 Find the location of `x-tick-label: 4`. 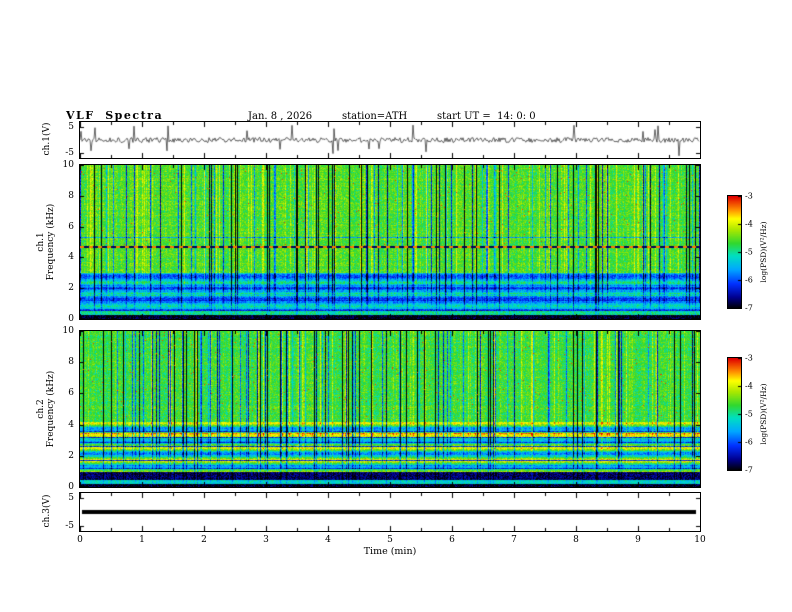

x-tick-label: 4 is located at coordinates (328, 540).